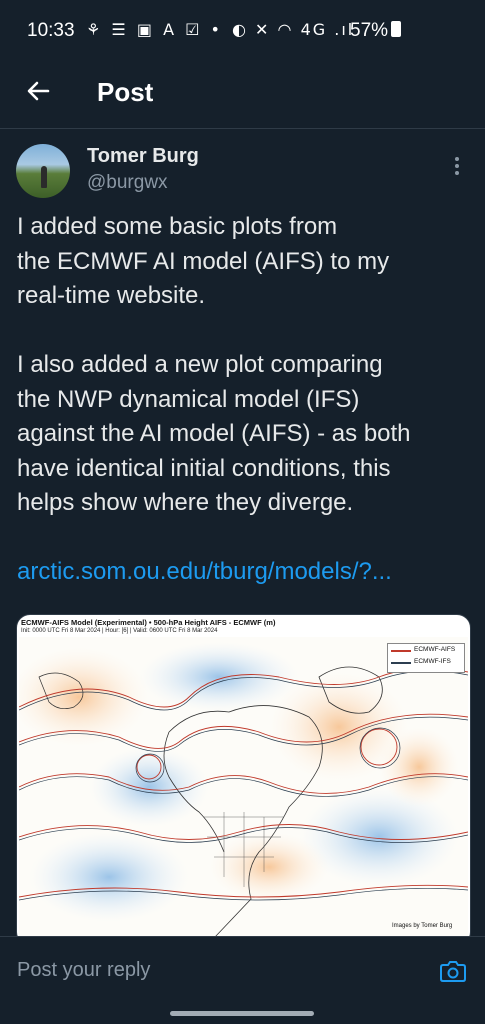 The image size is (485, 1024). Describe the element at coordinates (293, 29) in the screenshot. I see `system-icons: ◐ ✕ ◠ 4G .ıl` at that location.